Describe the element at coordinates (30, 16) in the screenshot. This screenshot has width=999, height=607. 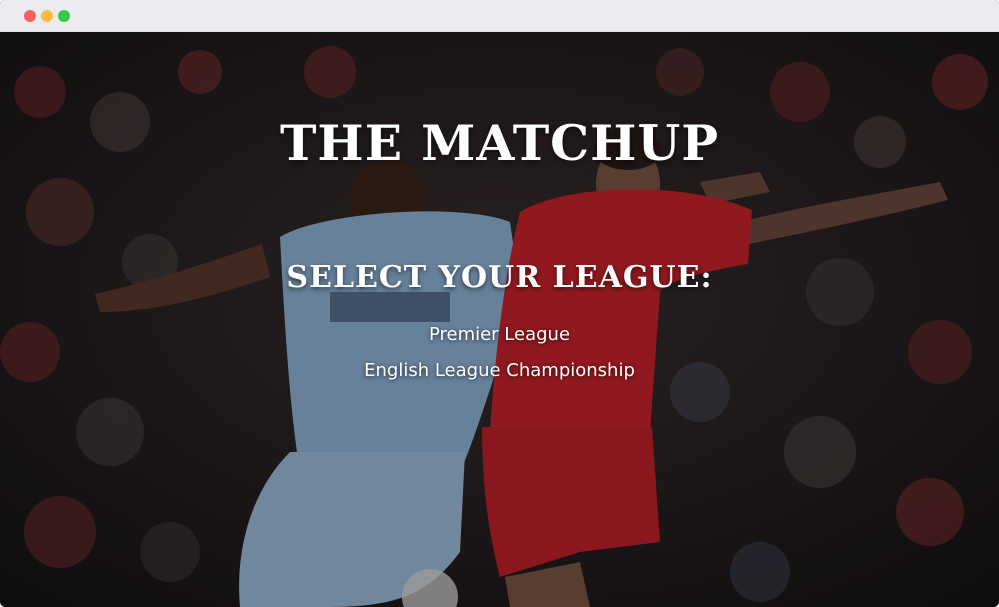
I see `close-window-button` at that location.